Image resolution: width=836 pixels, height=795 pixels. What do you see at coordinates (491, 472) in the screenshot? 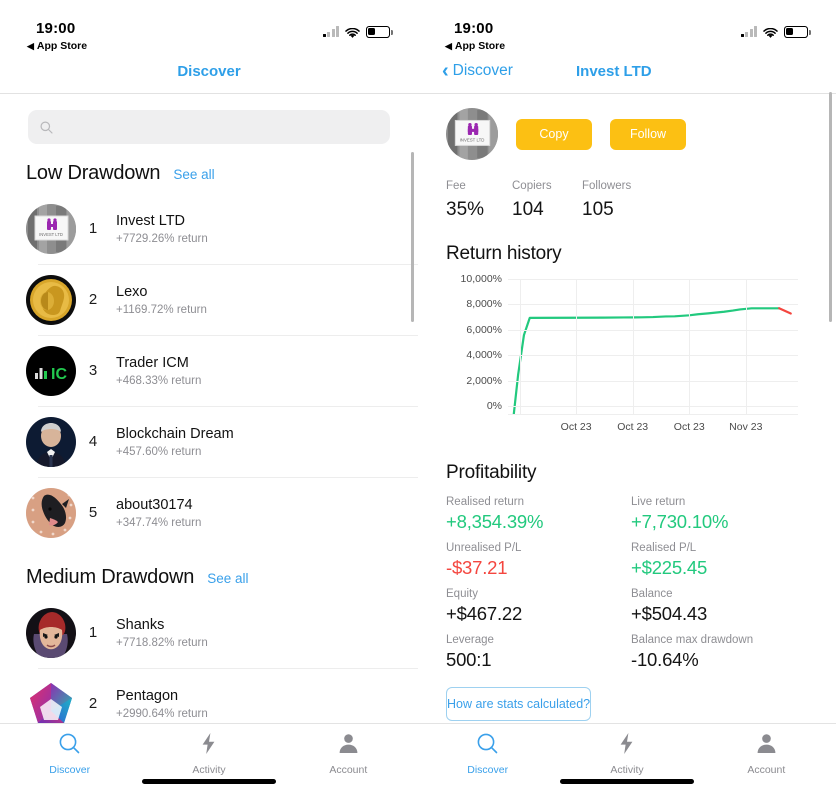
I see `profitability-title: Profitability` at bounding box center [491, 472].